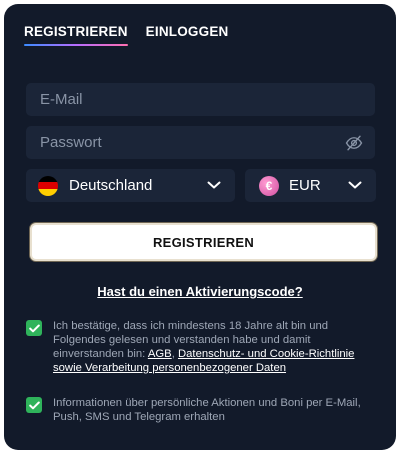 This screenshot has height=450, width=400. What do you see at coordinates (305, 185) in the screenshot?
I see `currency-value: EUR` at bounding box center [305, 185].